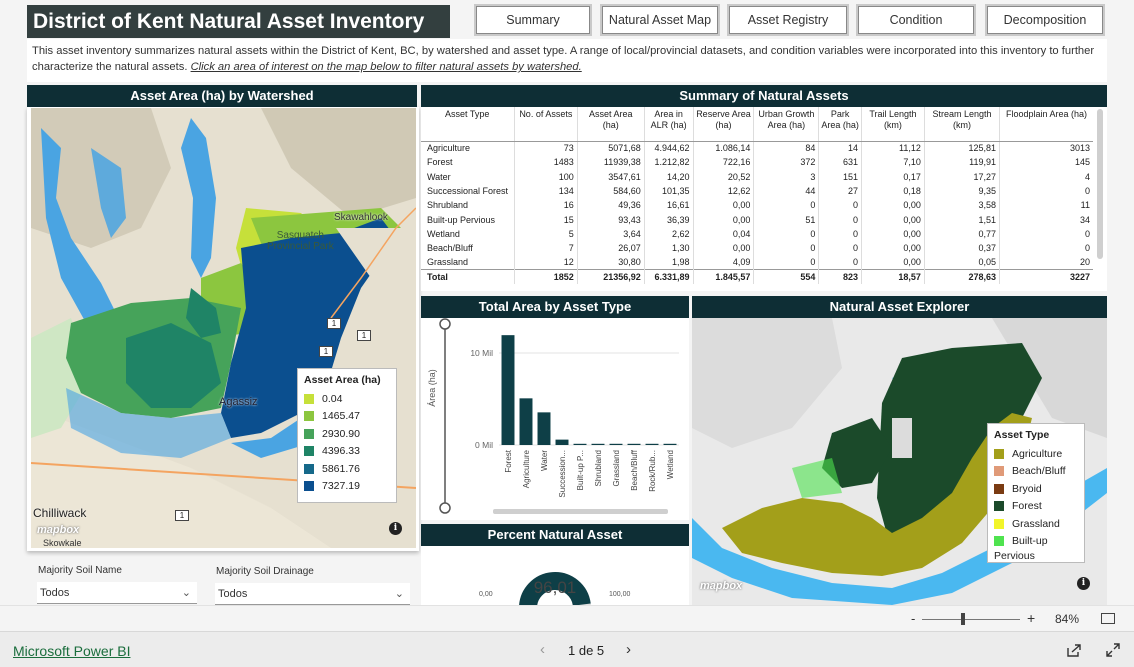 This screenshot has height=667, width=1134. What do you see at coordinates (1100, 184) in the screenshot?
I see `table-scrollbar` at bounding box center [1100, 184].